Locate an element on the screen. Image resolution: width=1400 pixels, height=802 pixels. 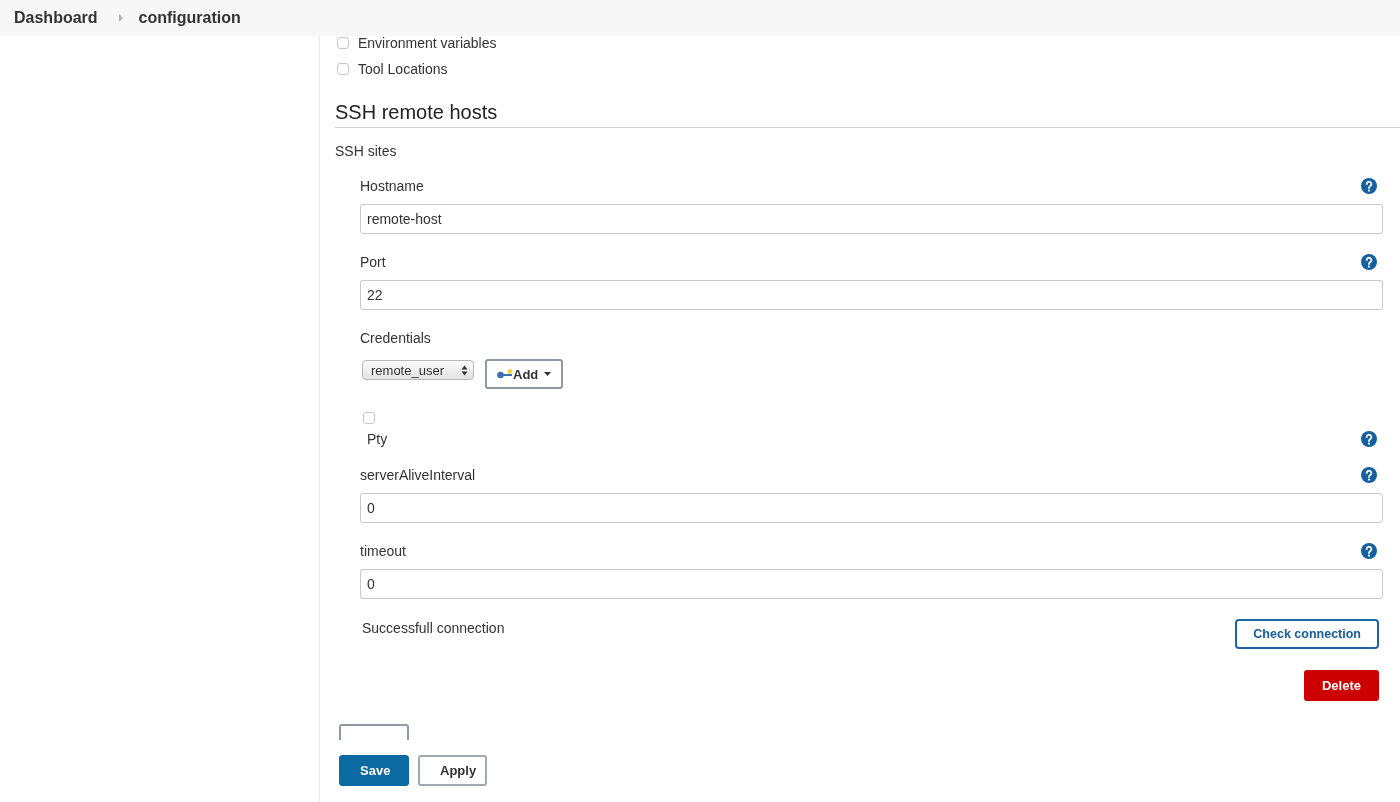
section-heading: SSH remote hosts is located at coordinates (416, 112).